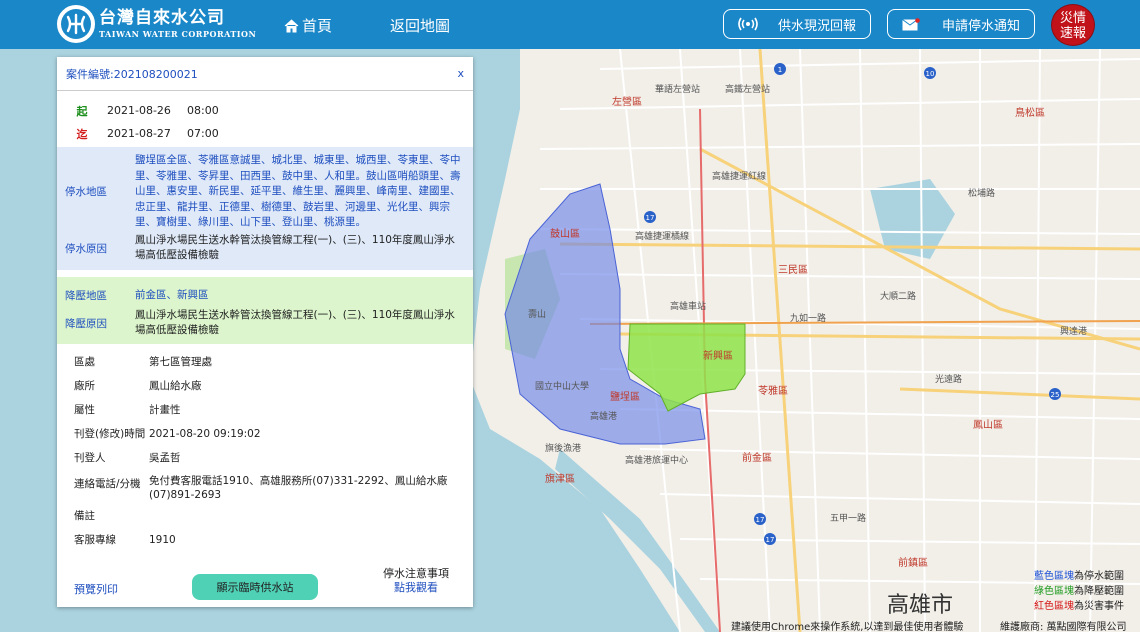 The width and height of the screenshot is (1140, 632). I want to click on detail-row: 客服專線 1910, so click(265, 540).